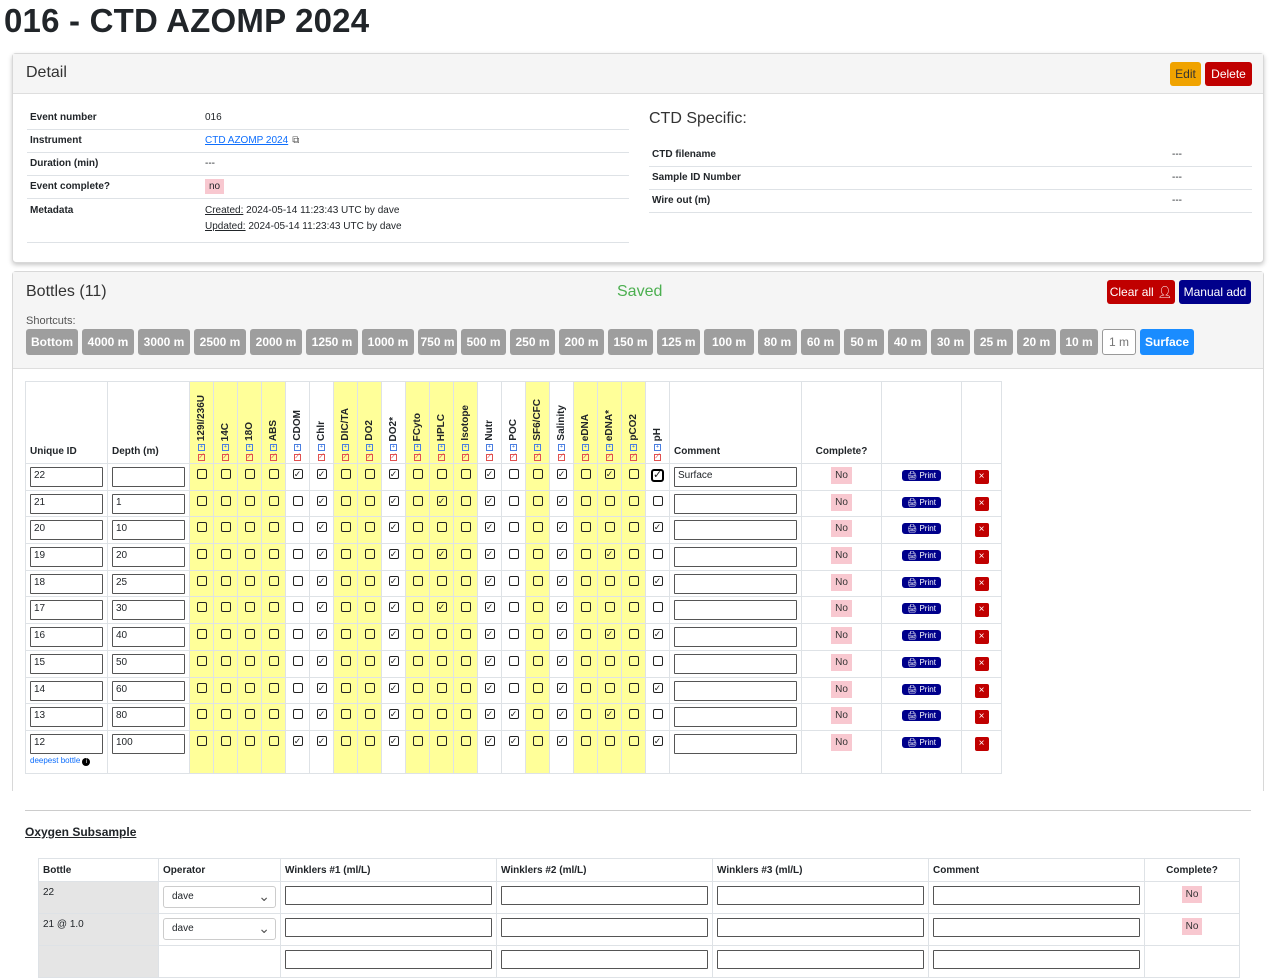 The image size is (1279, 978). Describe the element at coordinates (388, 895) in the screenshot. I see `winklers-1-input` at that location.